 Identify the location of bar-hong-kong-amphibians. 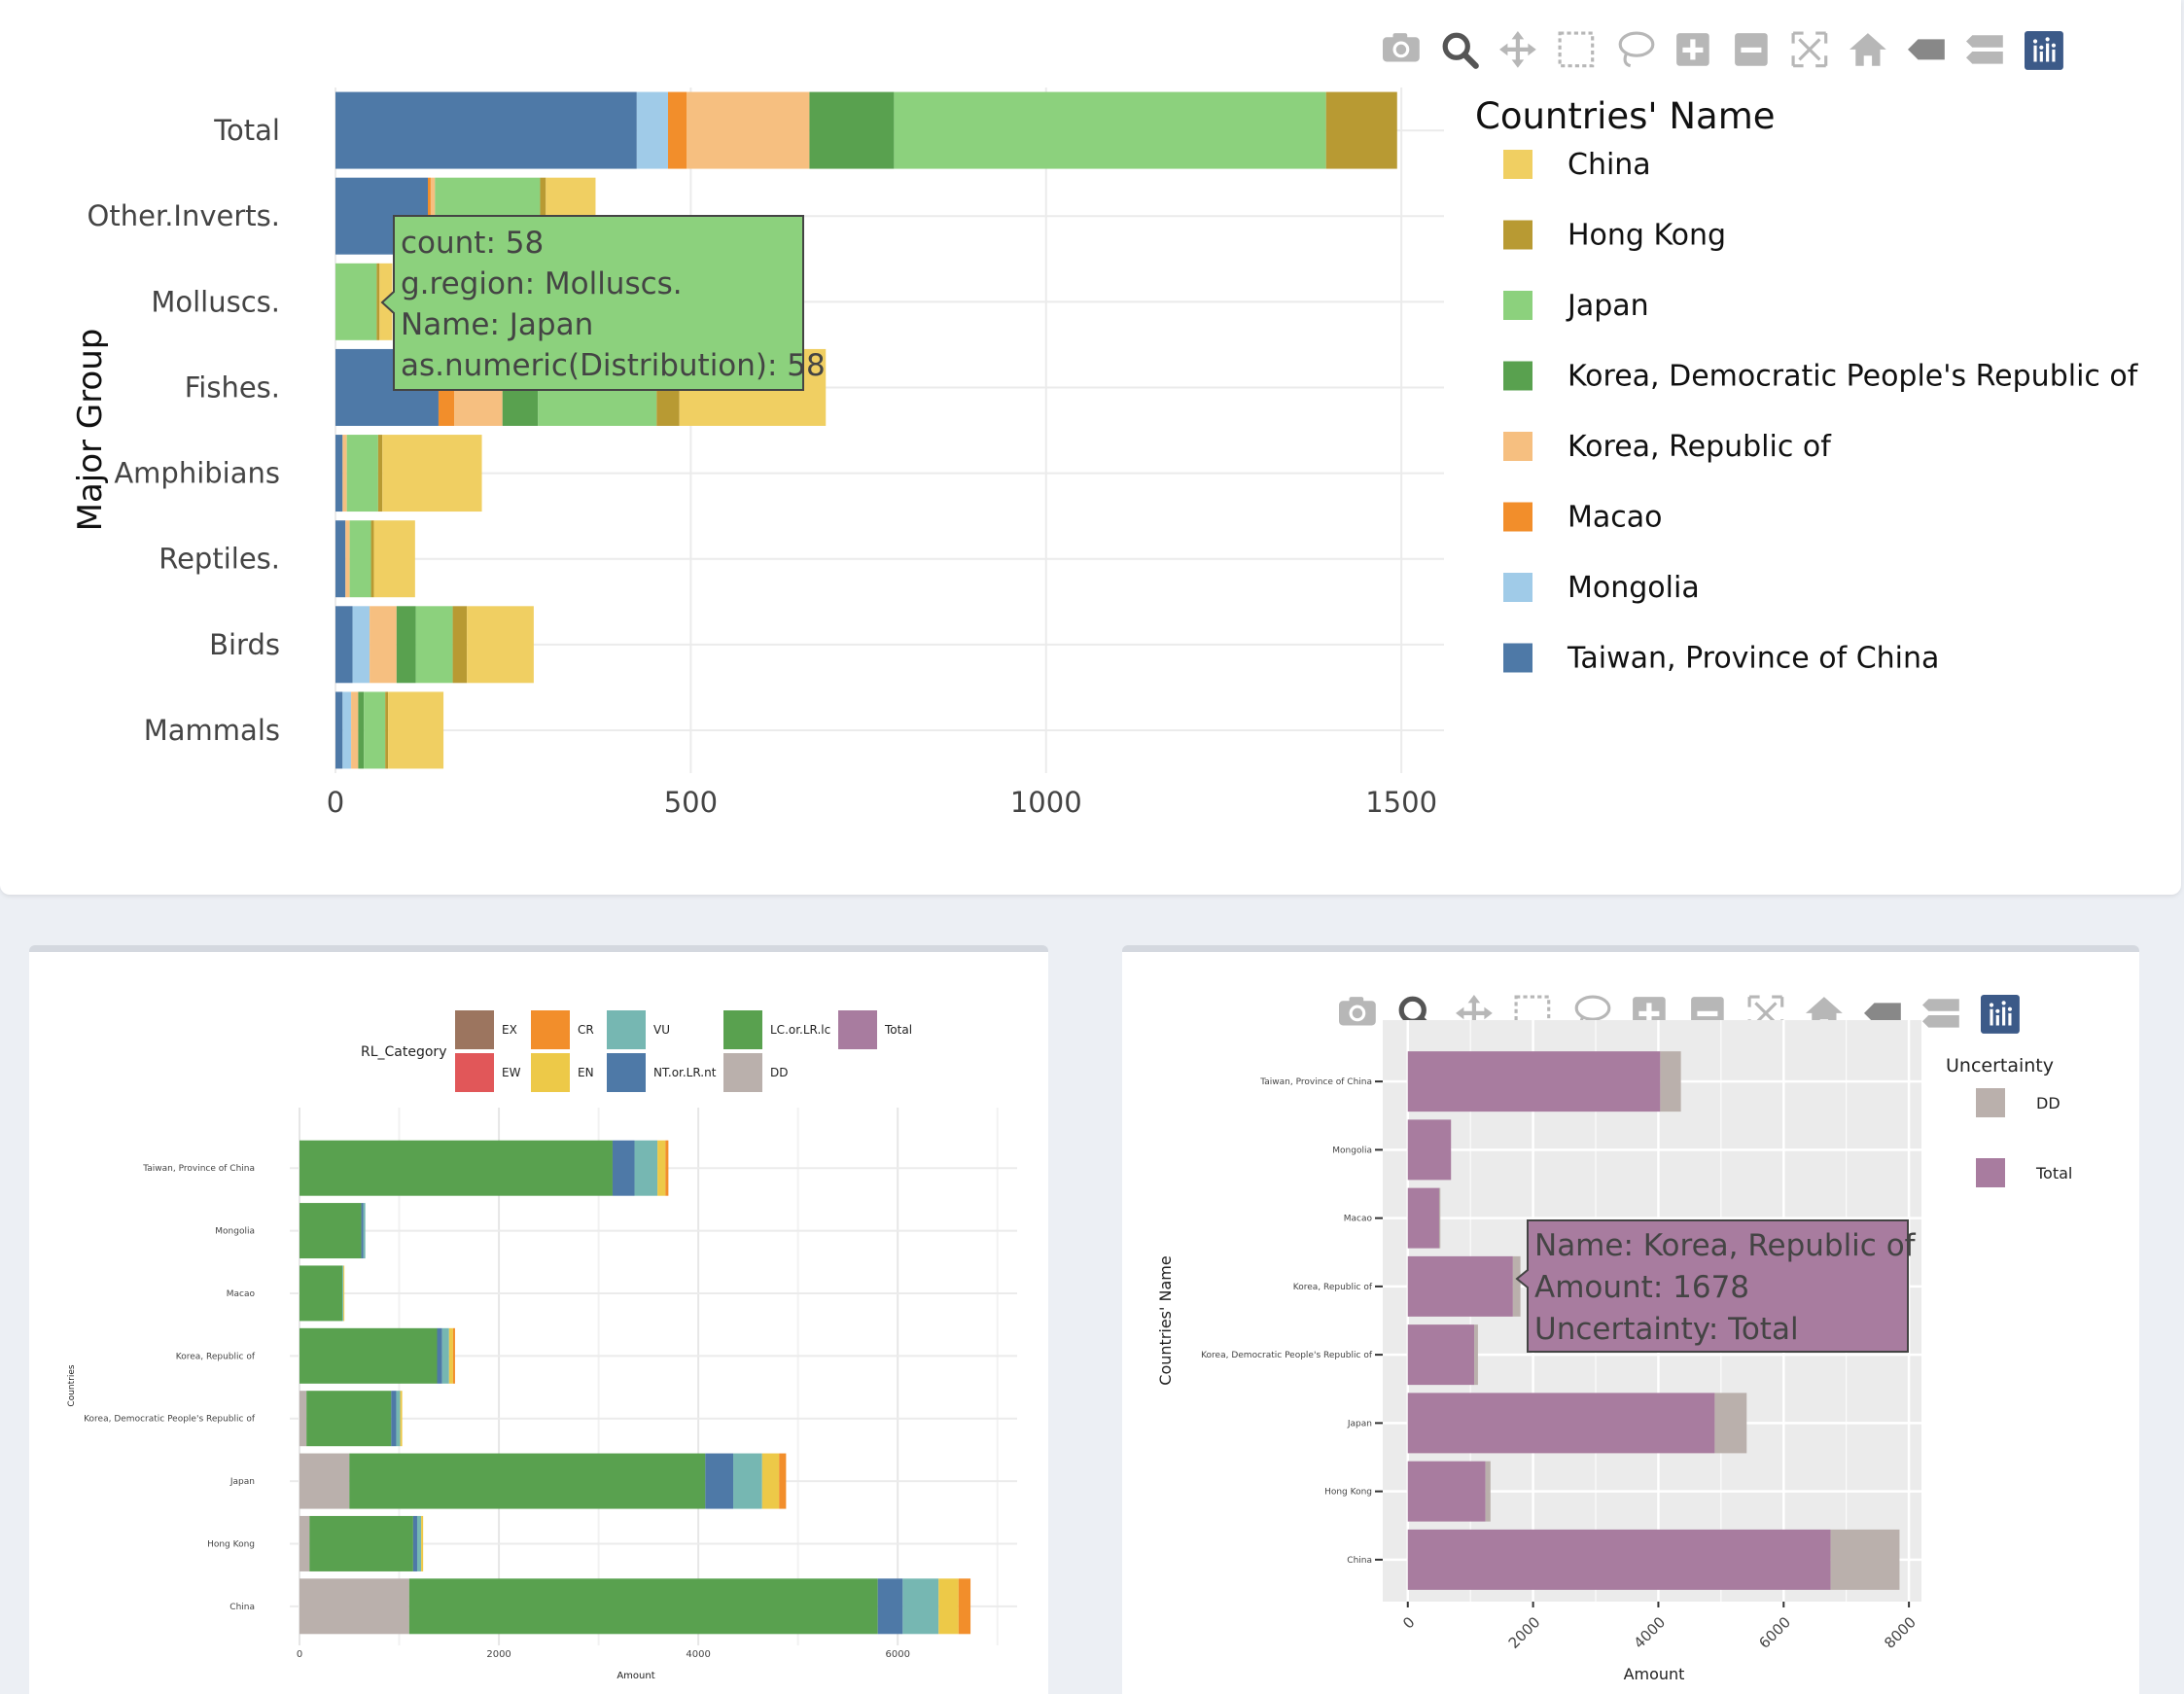
(380, 473).